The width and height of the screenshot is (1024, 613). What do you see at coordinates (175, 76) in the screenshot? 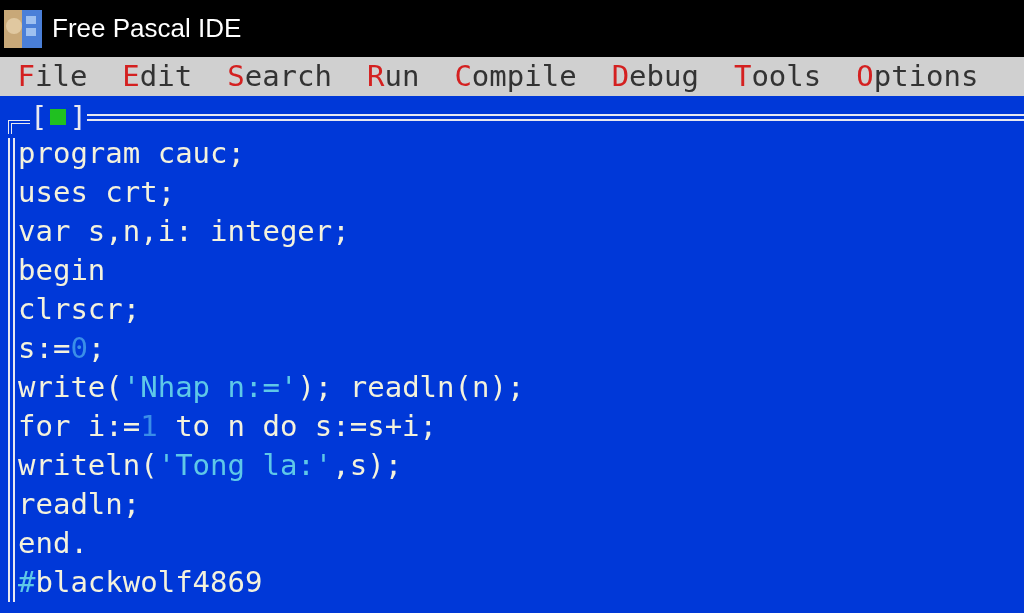
I see `menu-item: Edit` at bounding box center [175, 76].